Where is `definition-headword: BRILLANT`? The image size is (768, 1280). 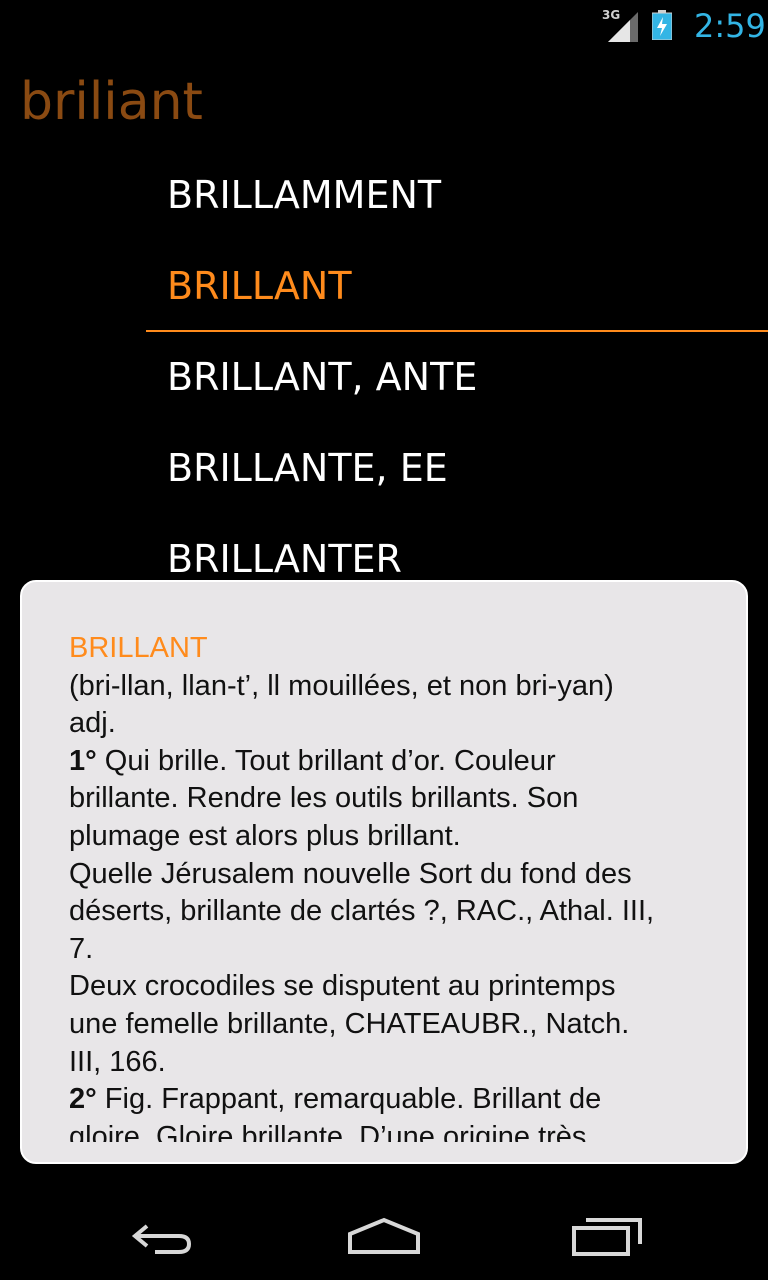
definition-headword: BRILLANT is located at coordinates (138, 648).